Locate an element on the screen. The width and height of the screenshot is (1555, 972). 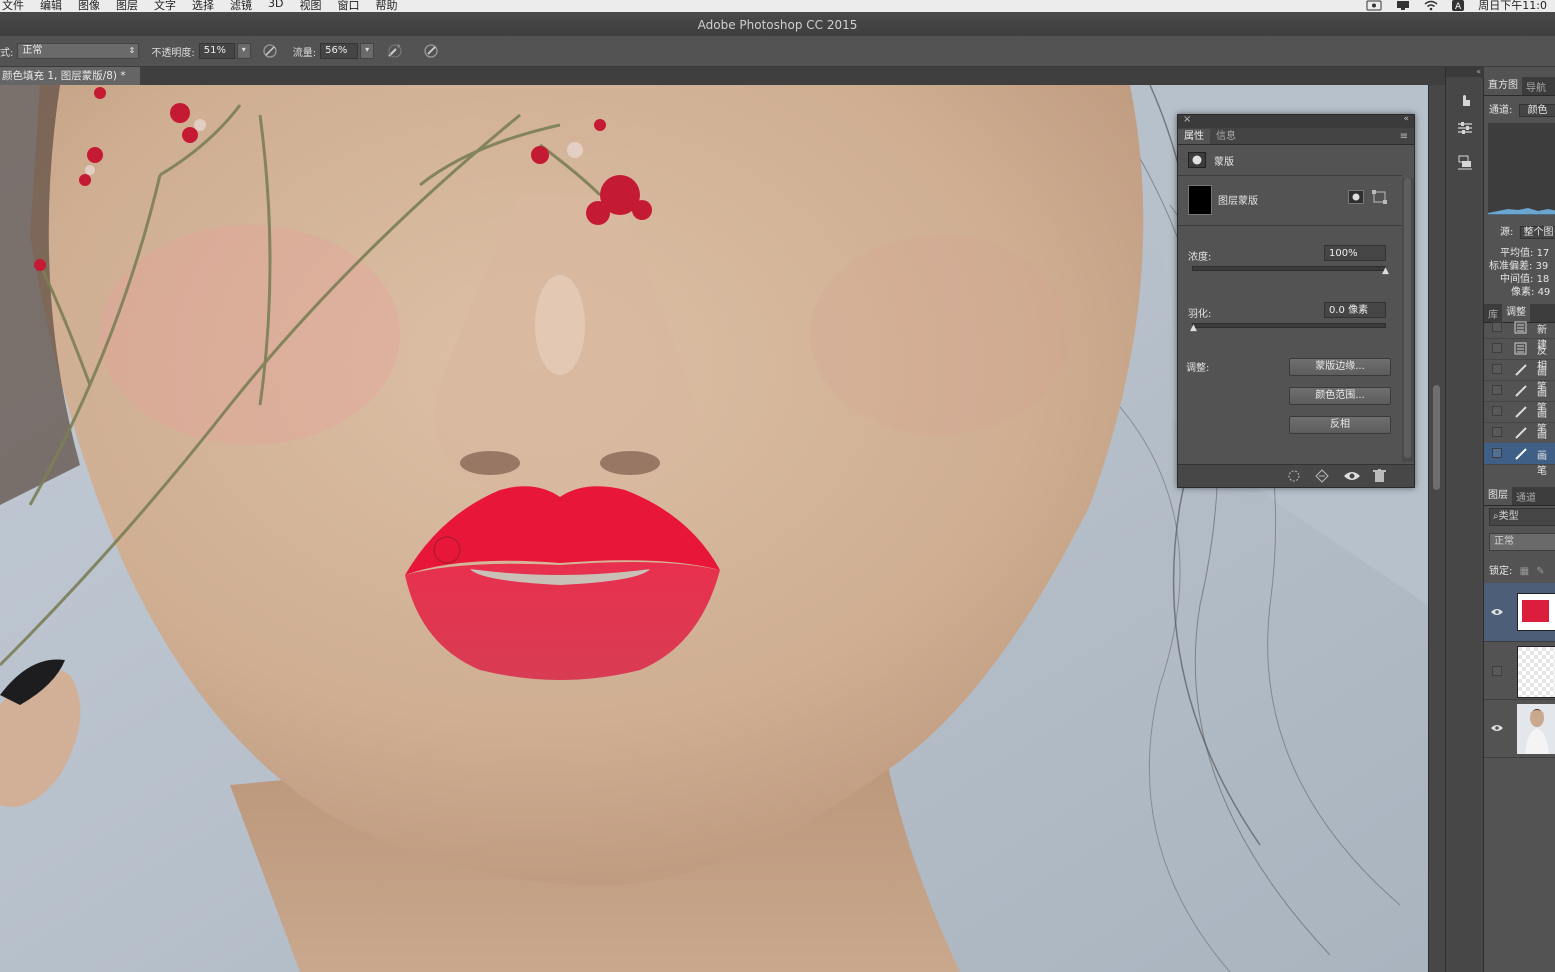
flow-dropdown: ▾ is located at coordinates (367, 51).